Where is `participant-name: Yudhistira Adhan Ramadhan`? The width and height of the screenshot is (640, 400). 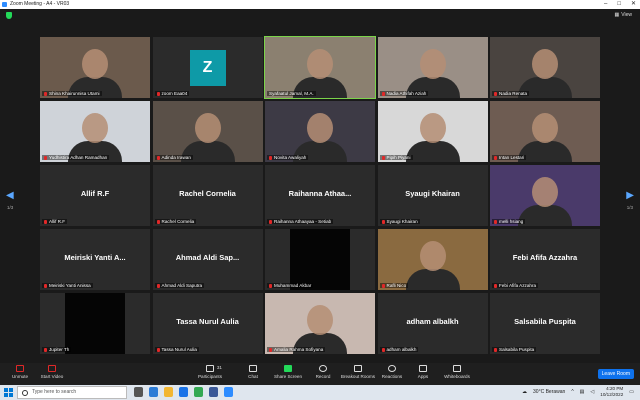 participant-name: Yudhistira Adhan Ramadhan is located at coordinates (78, 157).